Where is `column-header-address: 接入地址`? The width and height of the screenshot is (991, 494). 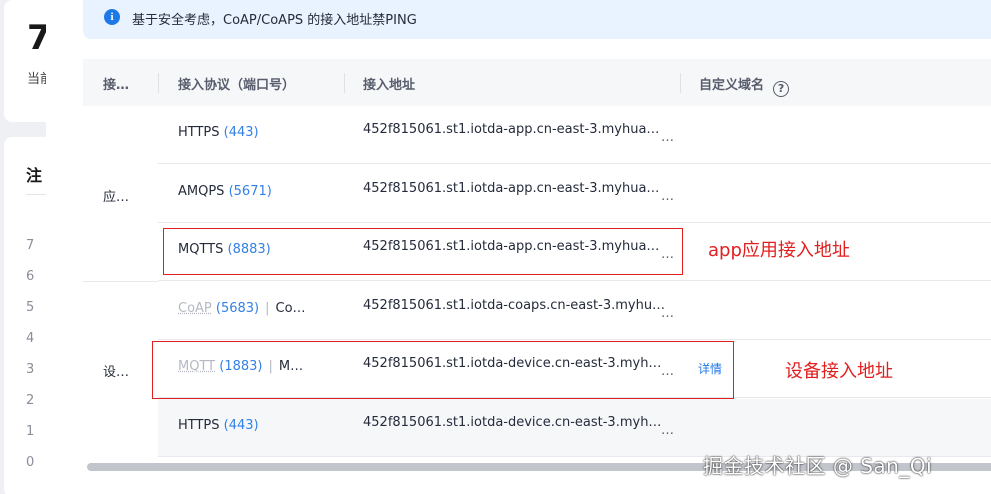
column-header-address: 接入地址 is located at coordinates (389, 83).